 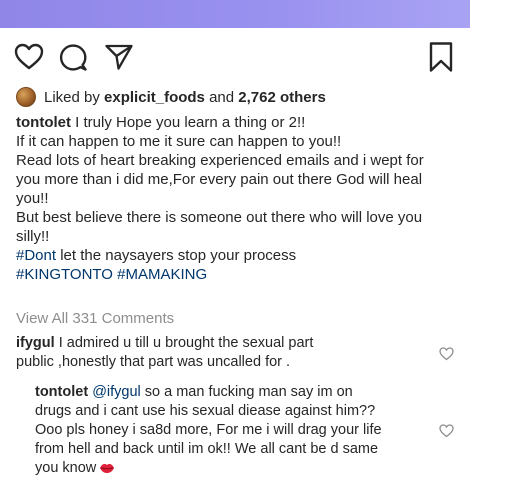 What do you see at coordinates (29, 57) in the screenshot?
I see `heart-icon` at bounding box center [29, 57].